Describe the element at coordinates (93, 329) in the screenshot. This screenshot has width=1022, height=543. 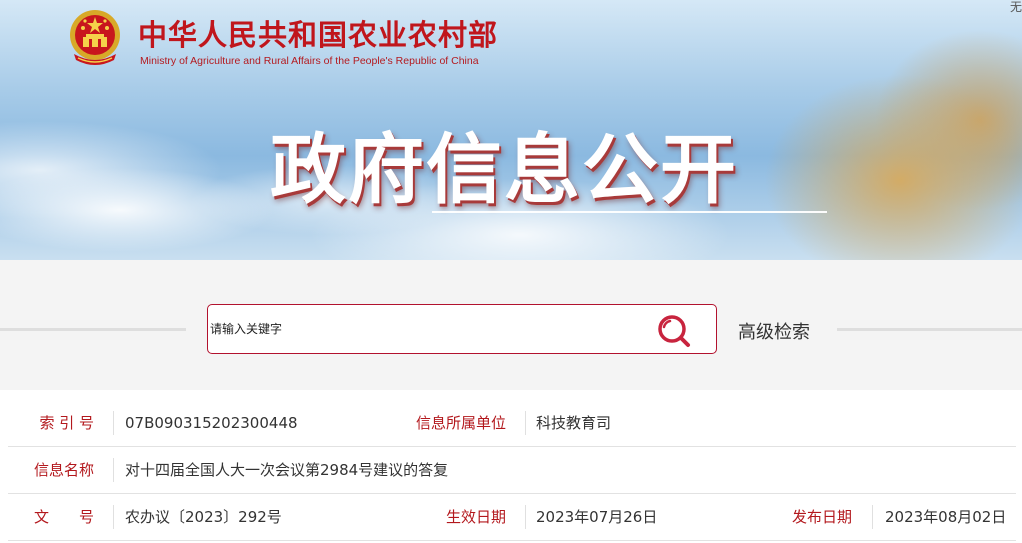
I see `divider-left` at that location.